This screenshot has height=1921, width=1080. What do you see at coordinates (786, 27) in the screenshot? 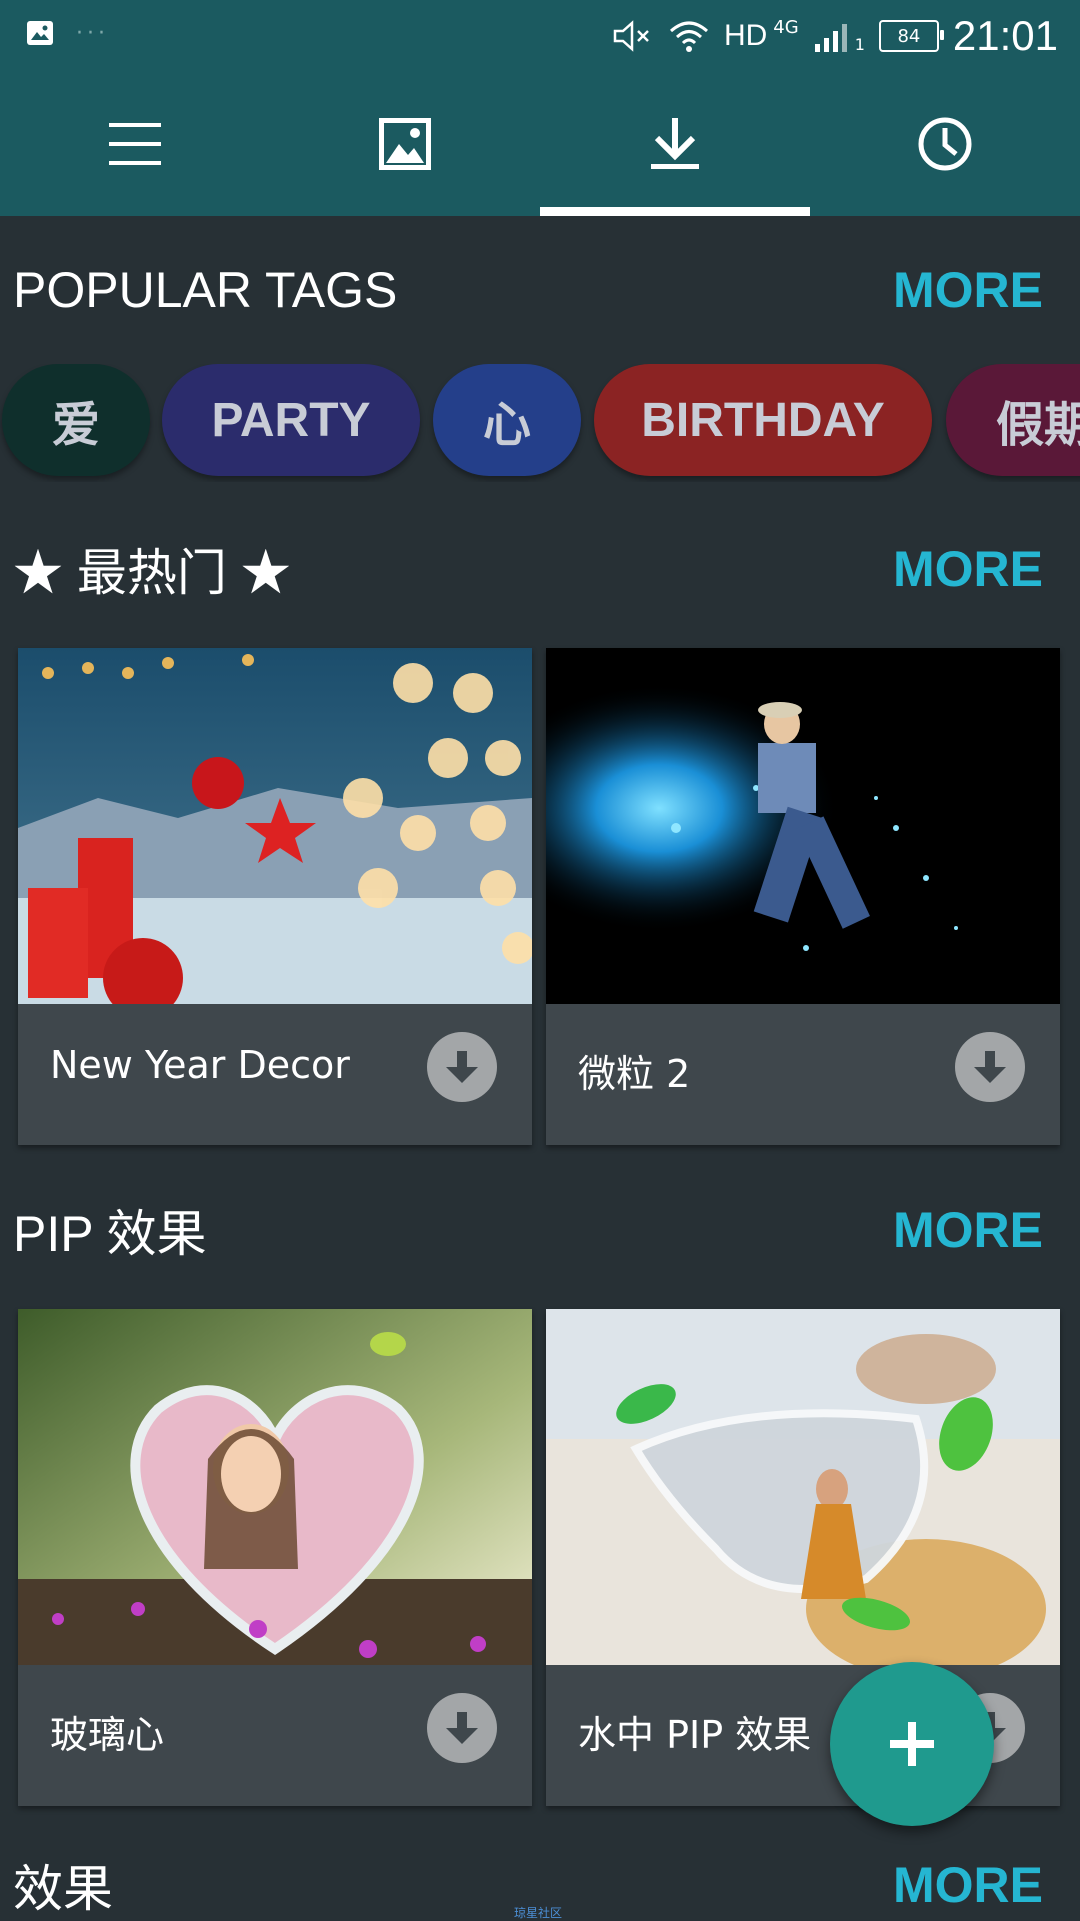
I see `network-generation: 4G` at bounding box center [786, 27].